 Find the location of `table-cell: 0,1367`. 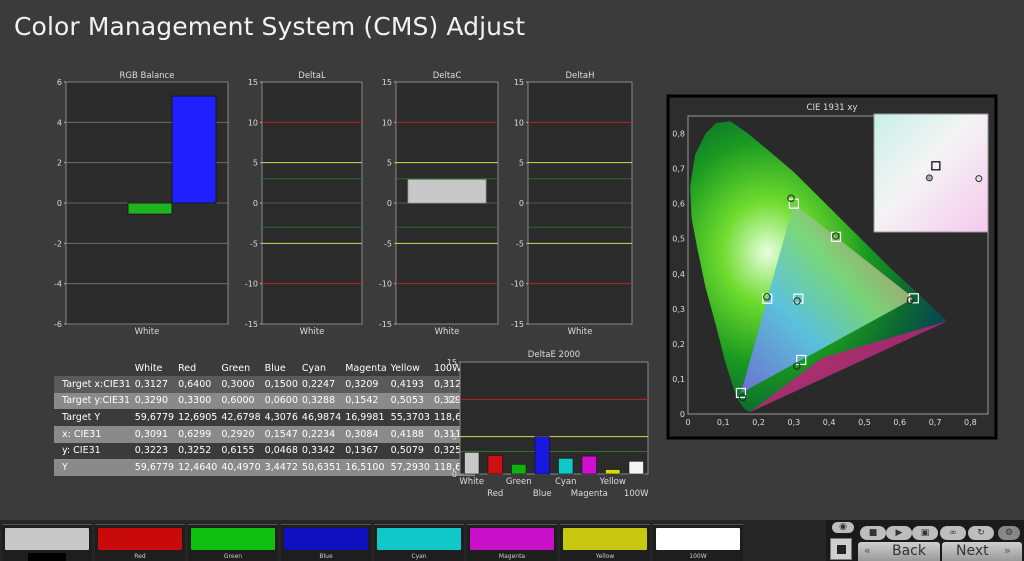

table-cell: 0,1367 is located at coordinates (366, 451).